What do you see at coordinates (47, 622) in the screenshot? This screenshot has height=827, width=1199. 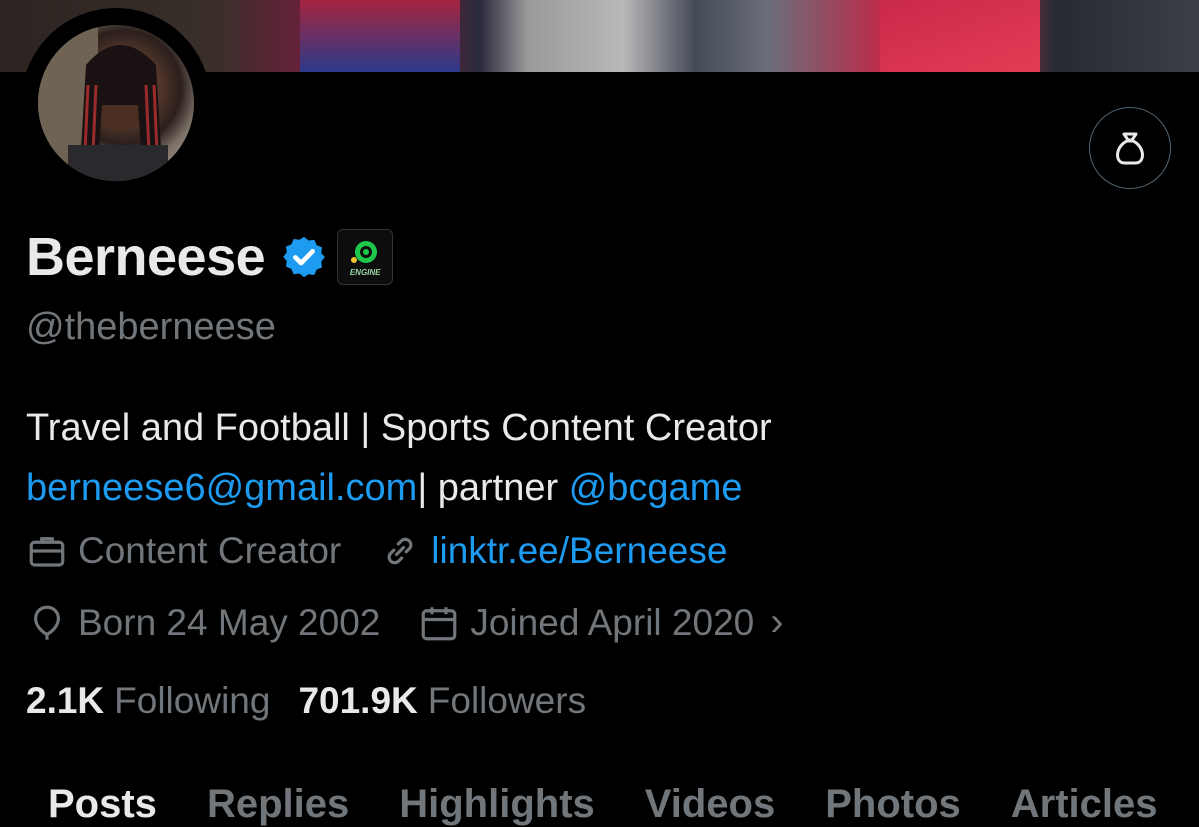 I see `balloon-icon` at bounding box center [47, 622].